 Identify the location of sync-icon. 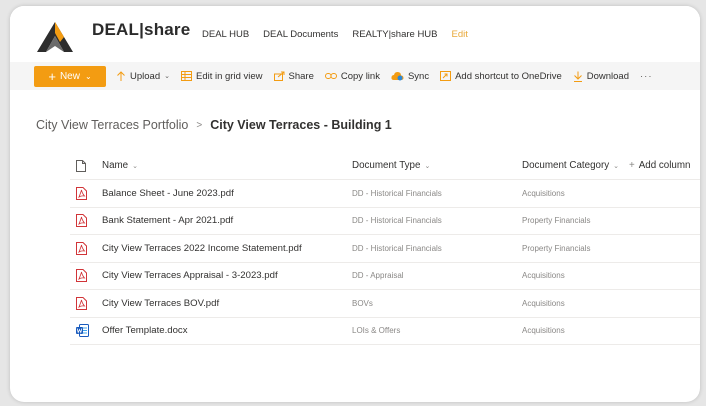
(397, 76).